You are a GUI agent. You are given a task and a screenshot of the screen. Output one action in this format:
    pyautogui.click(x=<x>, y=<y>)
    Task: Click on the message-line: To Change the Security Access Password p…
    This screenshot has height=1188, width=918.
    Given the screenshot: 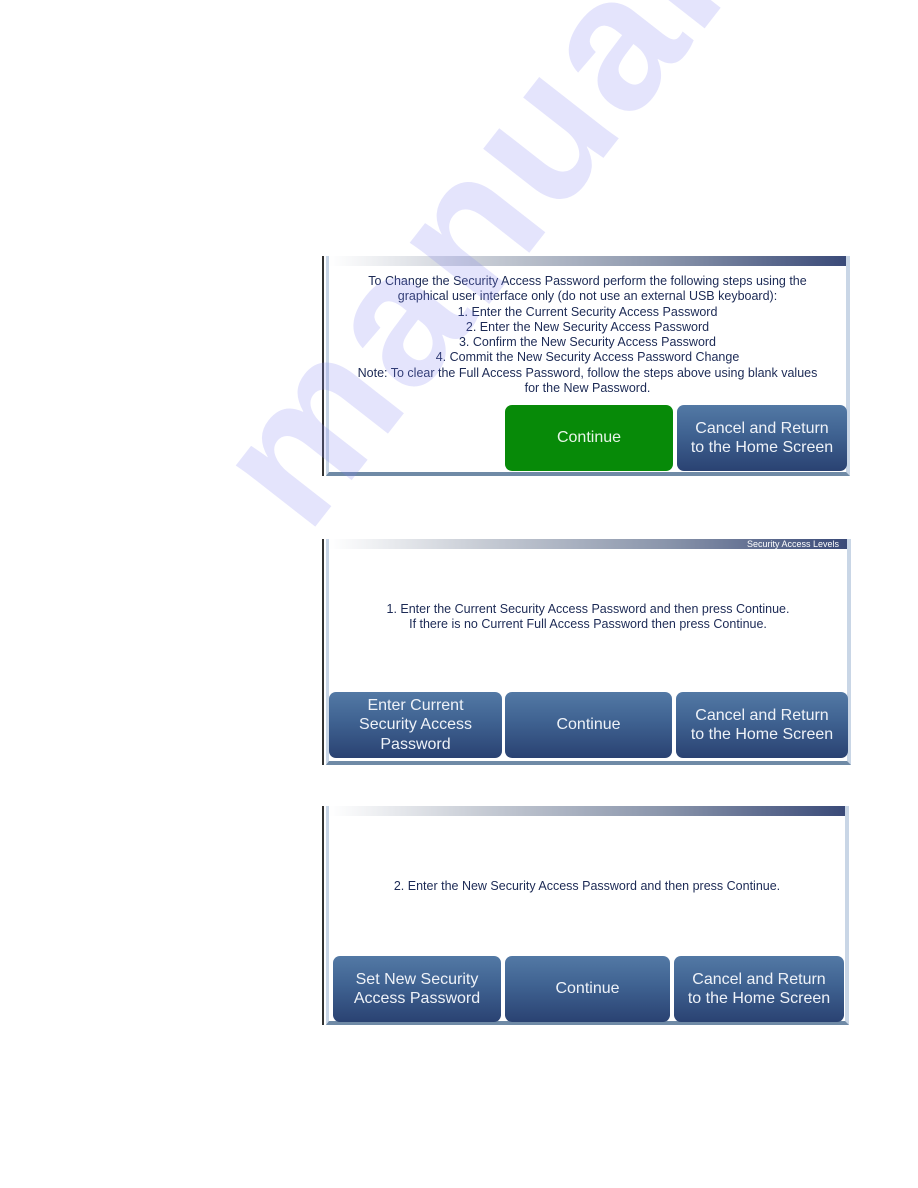 What is the action you would take?
    pyautogui.click(x=587, y=281)
    